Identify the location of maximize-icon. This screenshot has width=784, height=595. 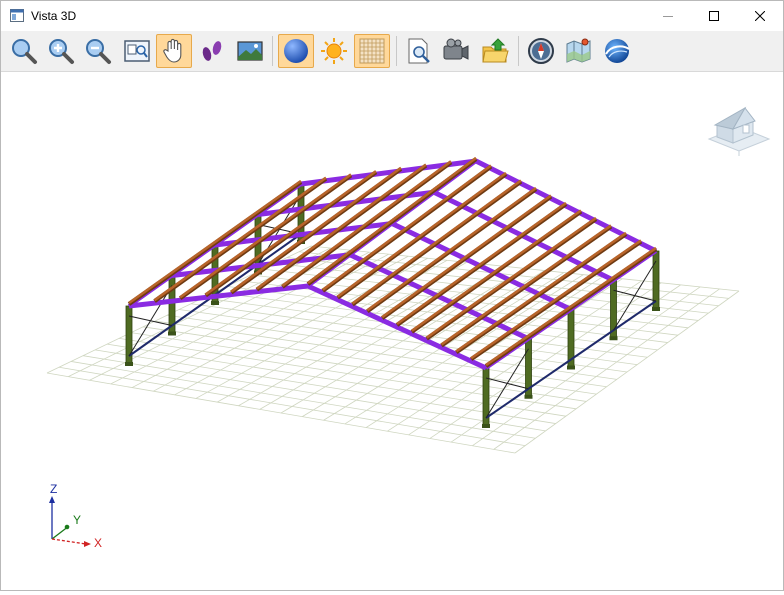
(714, 16).